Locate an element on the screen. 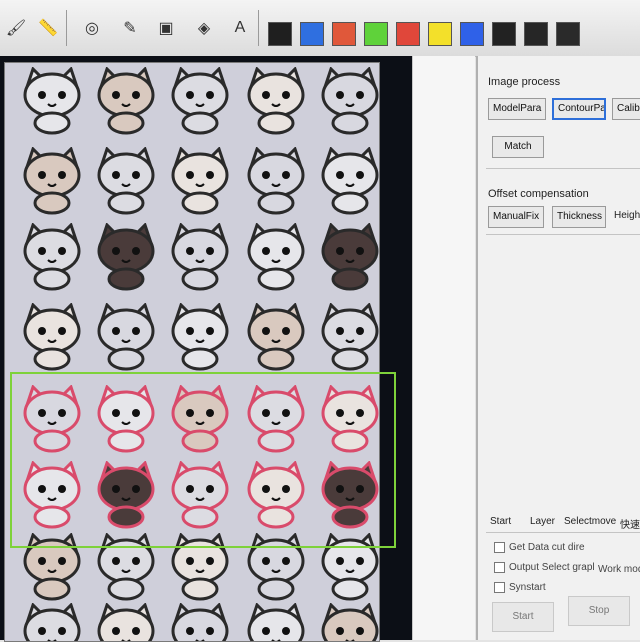  tab-layer: Layer is located at coordinates (542, 521).